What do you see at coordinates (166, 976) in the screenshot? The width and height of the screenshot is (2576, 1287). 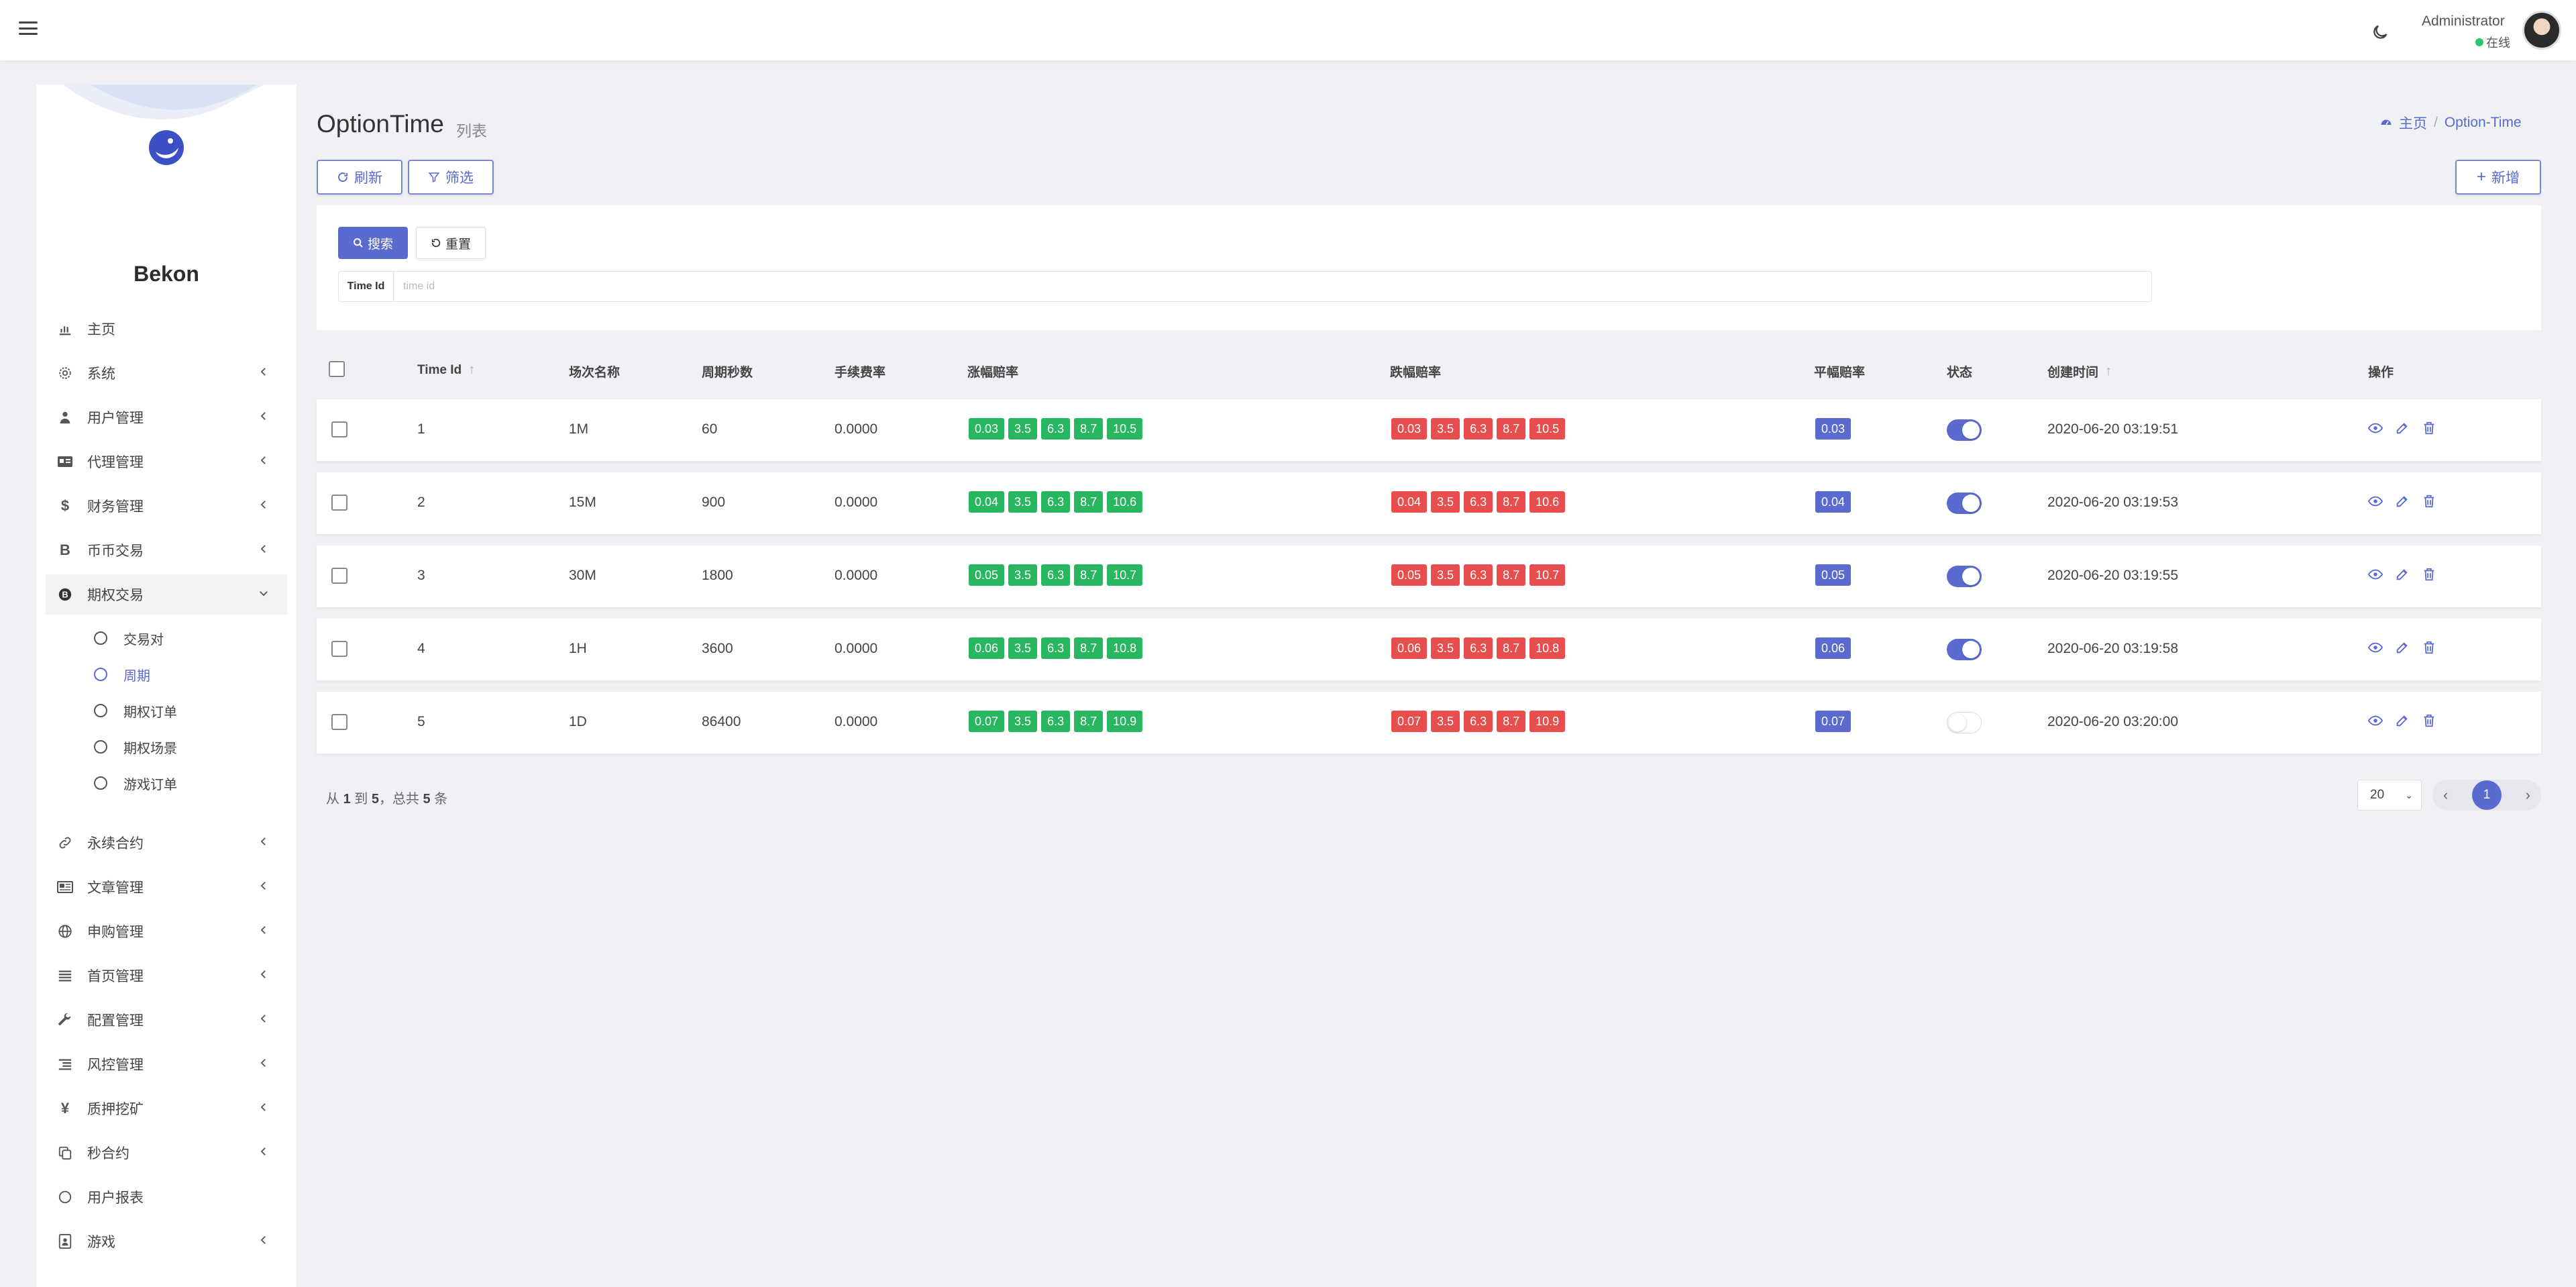 I see `sidebar-item-10: 首页管理` at bounding box center [166, 976].